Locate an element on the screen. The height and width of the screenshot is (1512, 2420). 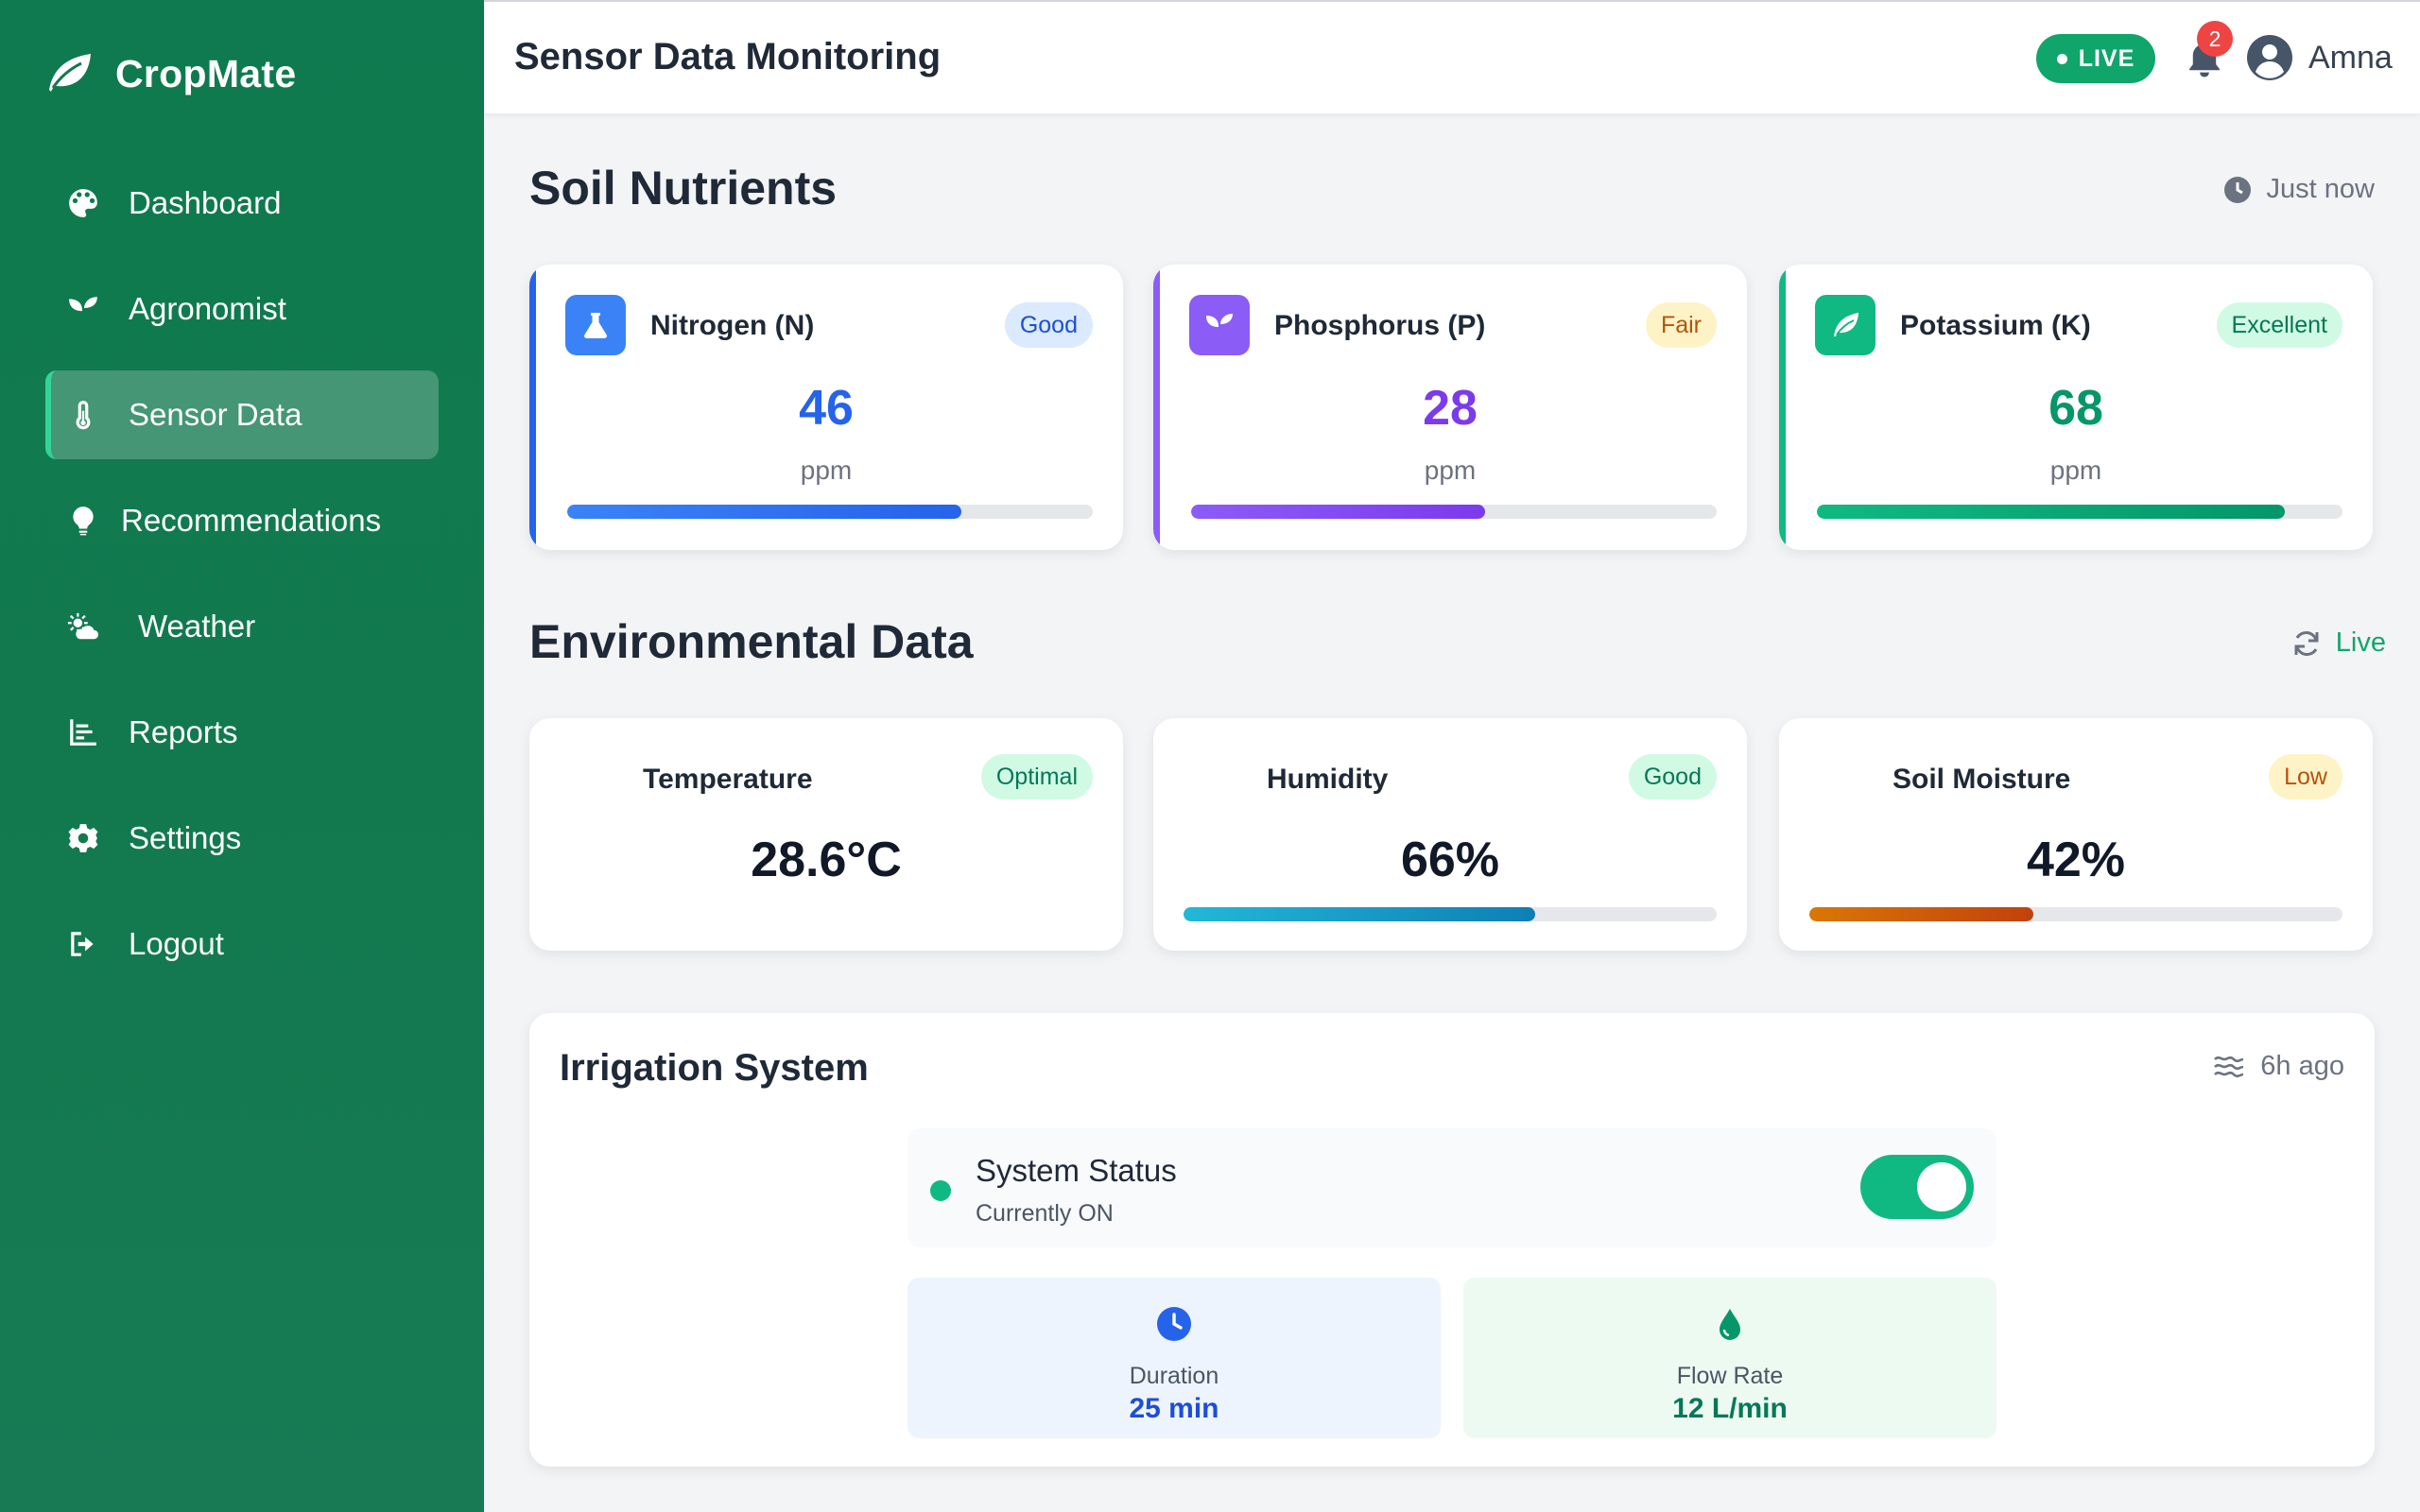
brand: CropMate is located at coordinates (169, 73).